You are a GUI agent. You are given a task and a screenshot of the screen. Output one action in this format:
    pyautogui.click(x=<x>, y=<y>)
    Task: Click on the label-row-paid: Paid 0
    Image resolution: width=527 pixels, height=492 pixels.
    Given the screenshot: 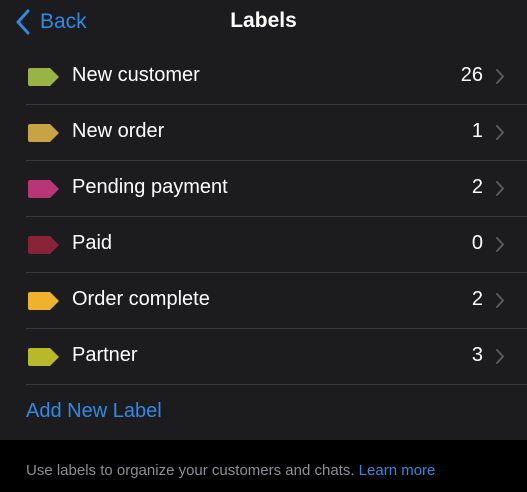 What is the action you would take?
    pyautogui.click(x=263, y=244)
    